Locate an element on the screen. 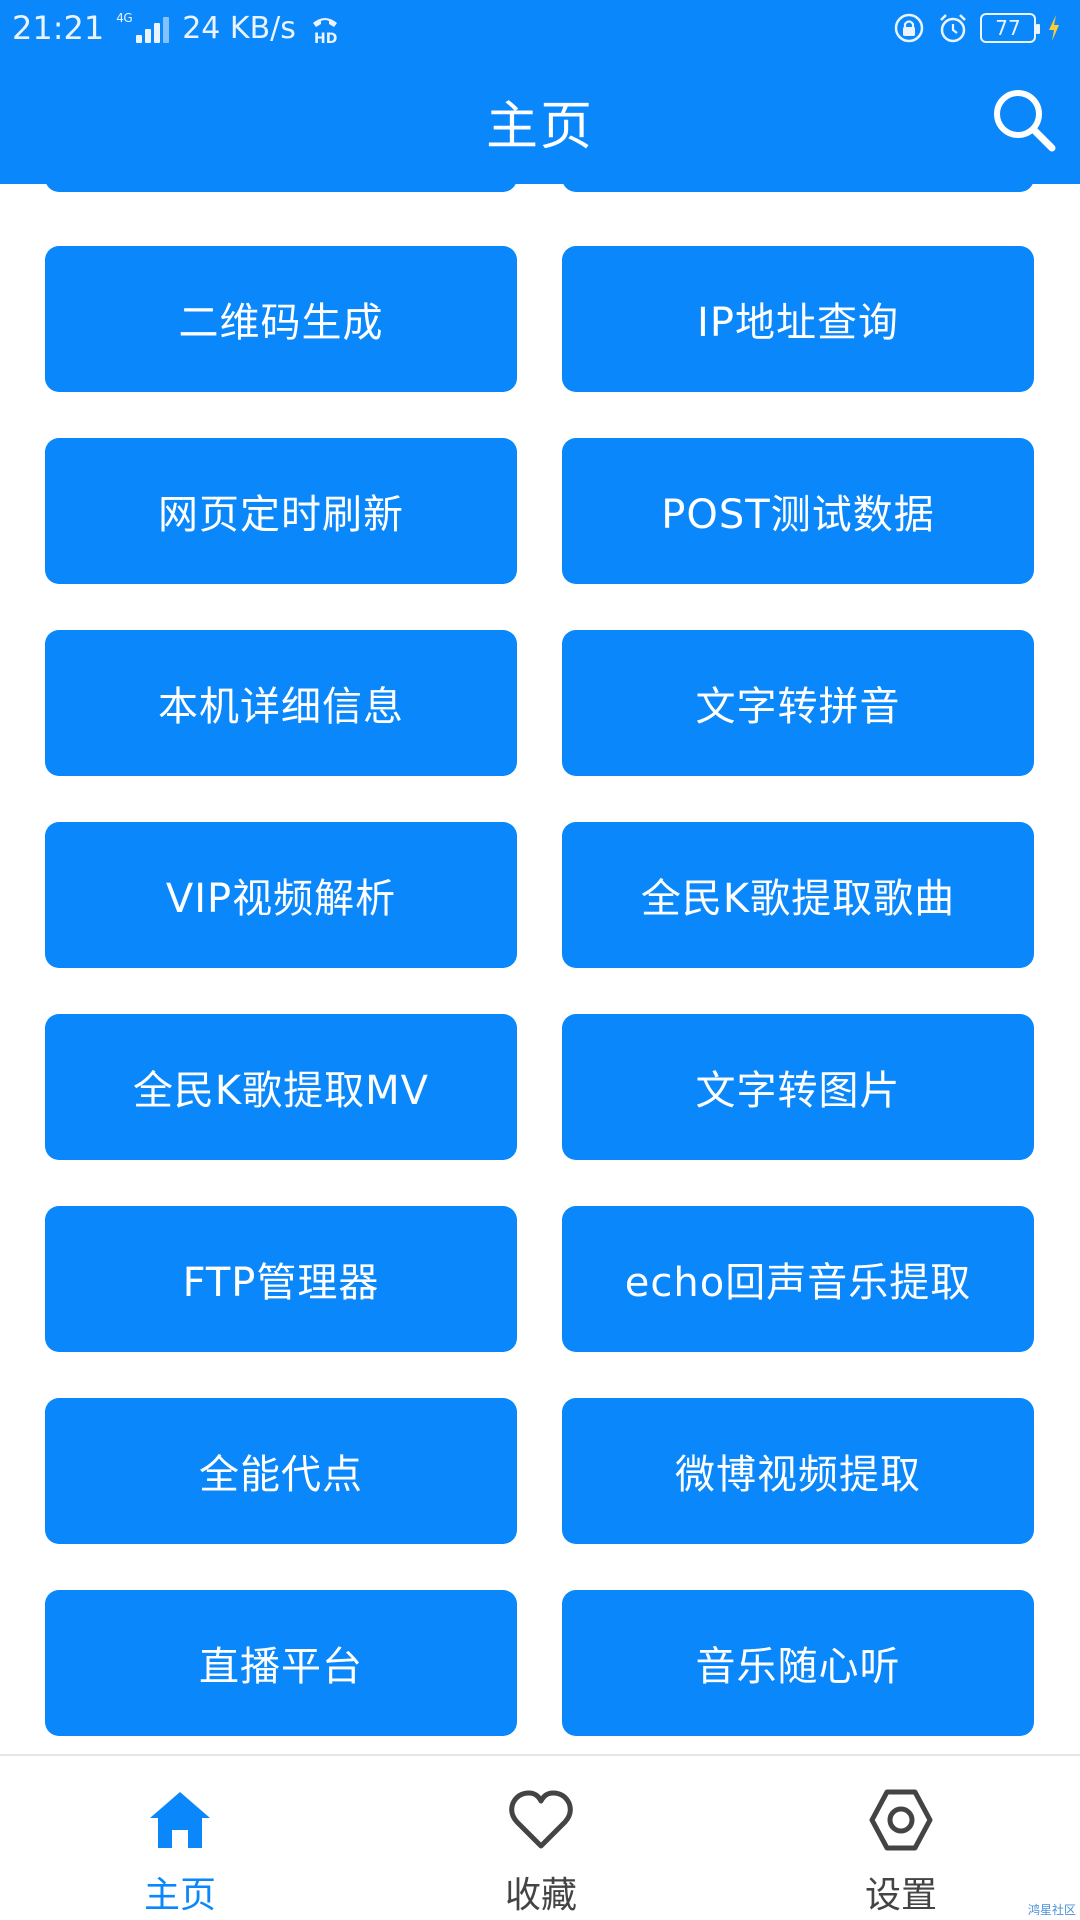 This screenshot has width=1080, height=1920. network-speed: 24 KB/s is located at coordinates (239, 28).